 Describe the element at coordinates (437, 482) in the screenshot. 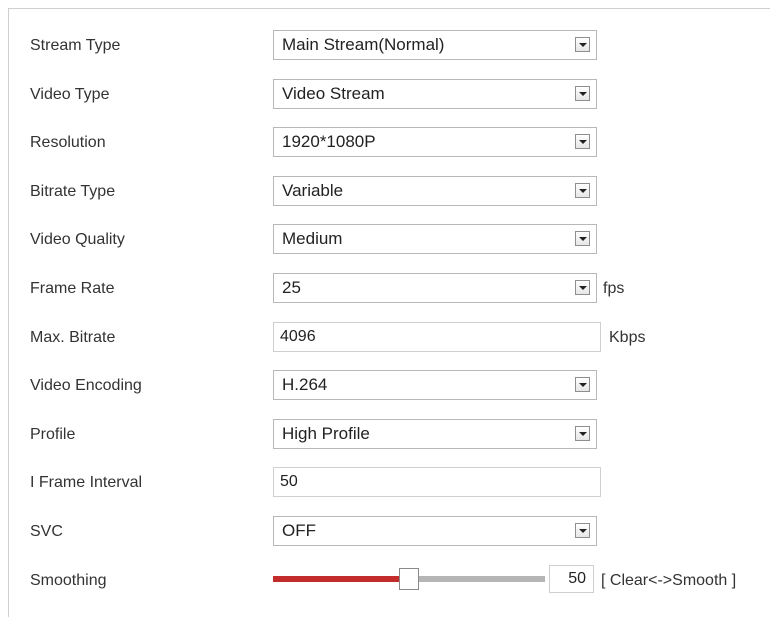

I see `i-frame-interval-input: 50` at that location.